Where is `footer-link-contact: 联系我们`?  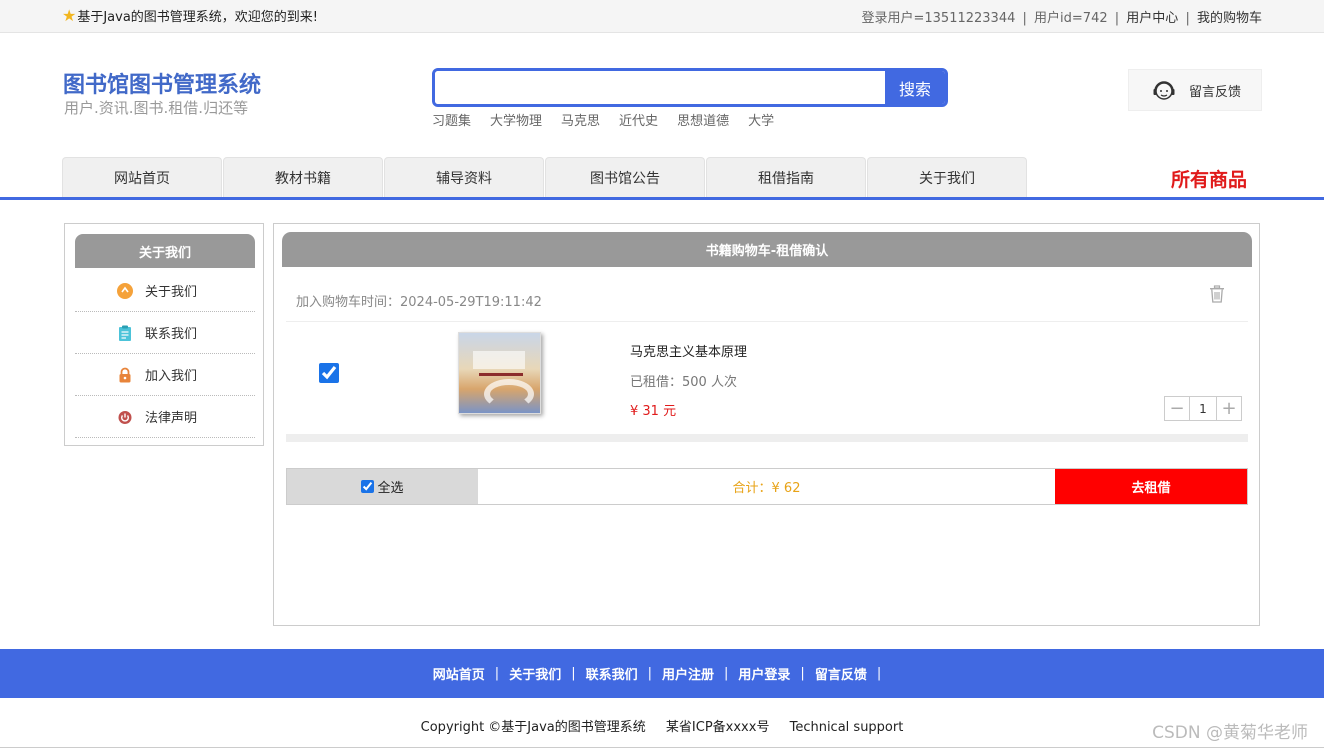
footer-link-contact: 联系我们 is located at coordinates (612, 673).